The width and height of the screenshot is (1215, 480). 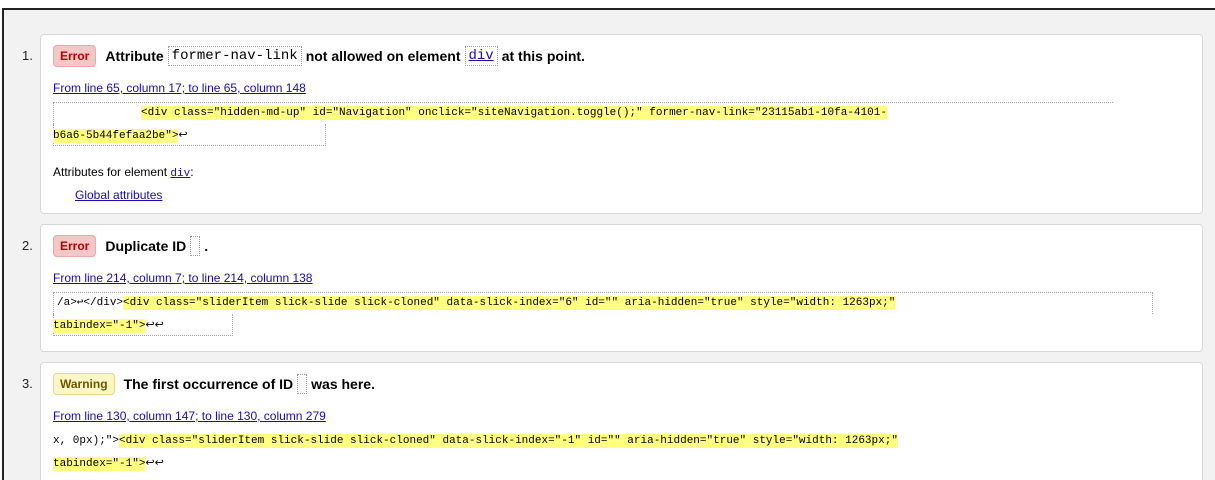 What do you see at coordinates (383, 56) in the screenshot?
I see `message-text-middle: not allowed on element` at bounding box center [383, 56].